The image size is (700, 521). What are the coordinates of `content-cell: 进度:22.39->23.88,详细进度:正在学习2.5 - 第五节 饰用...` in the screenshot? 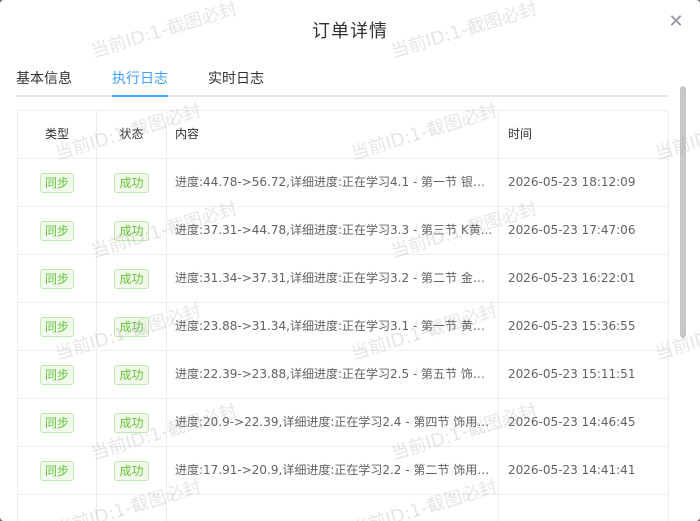 It's located at (333, 374).